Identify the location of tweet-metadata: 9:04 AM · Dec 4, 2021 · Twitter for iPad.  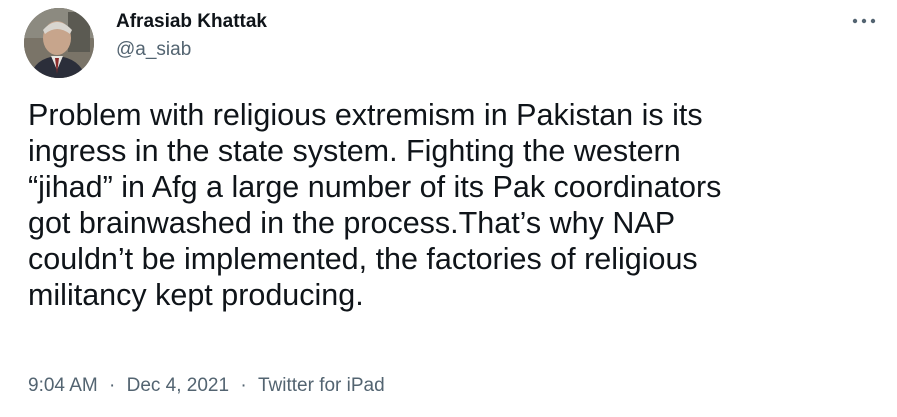
(206, 386).